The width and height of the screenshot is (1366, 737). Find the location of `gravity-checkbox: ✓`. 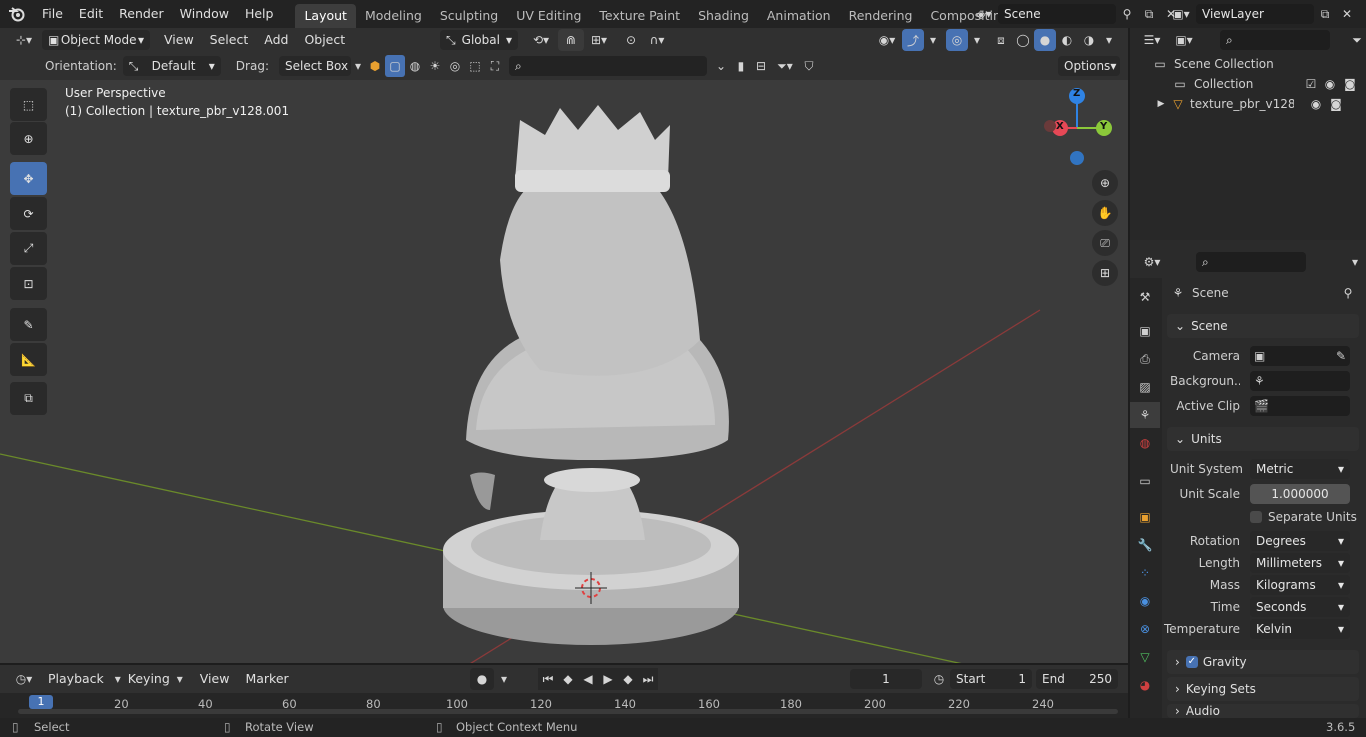

gravity-checkbox: ✓ is located at coordinates (1191, 662).